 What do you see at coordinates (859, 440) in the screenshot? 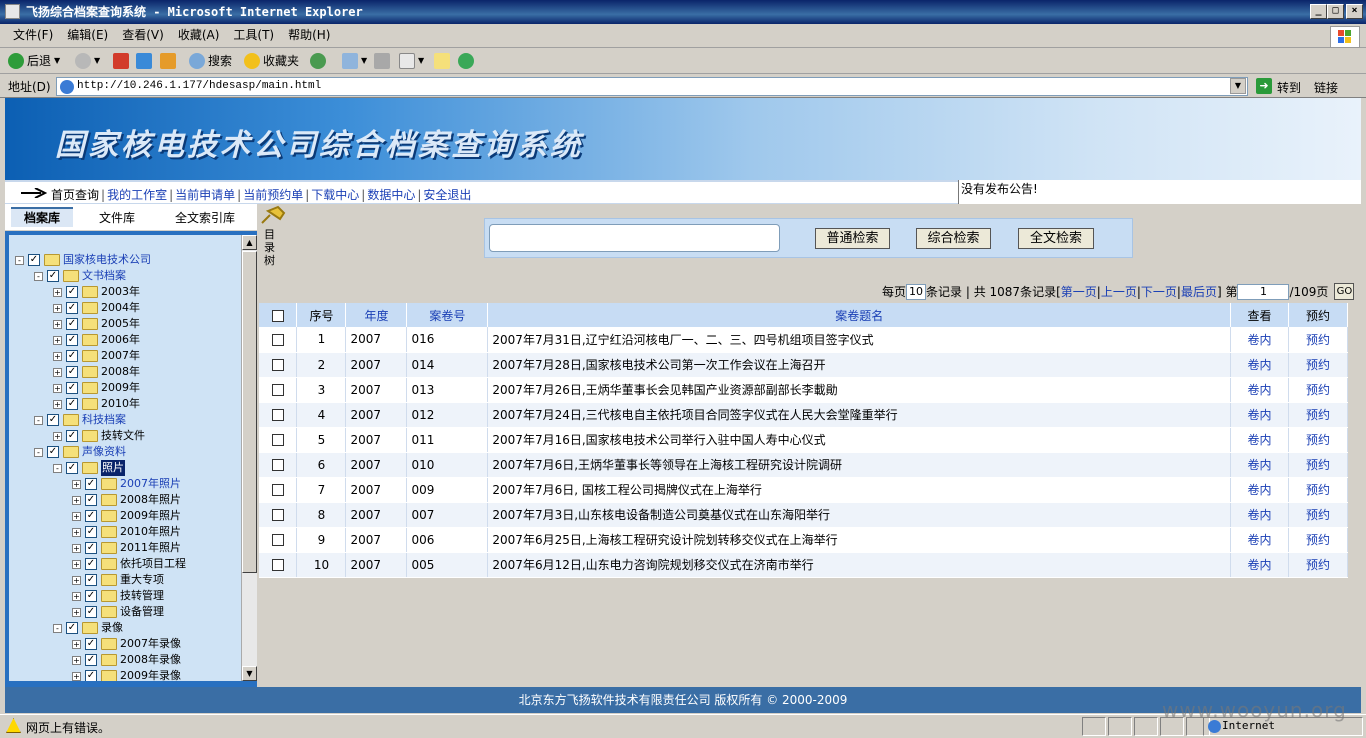
I see `cell-title: 2007年7月16日,国家核电技术公司举行入驻中国人寿中心仪式` at bounding box center [859, 440].